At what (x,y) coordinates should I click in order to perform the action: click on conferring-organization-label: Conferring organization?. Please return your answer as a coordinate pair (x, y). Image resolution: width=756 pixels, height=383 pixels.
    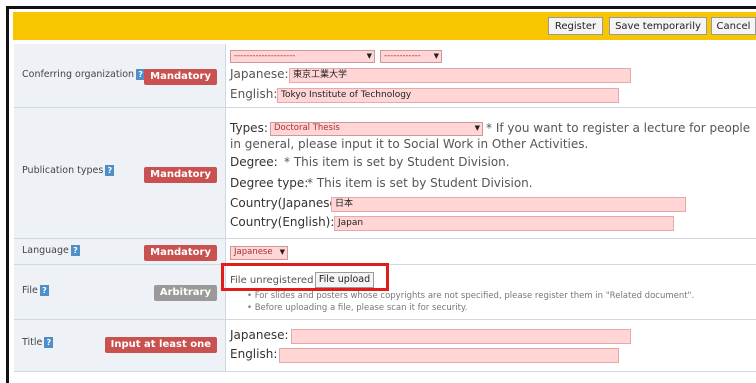
    Looking at the image, I should click on (84, 74).